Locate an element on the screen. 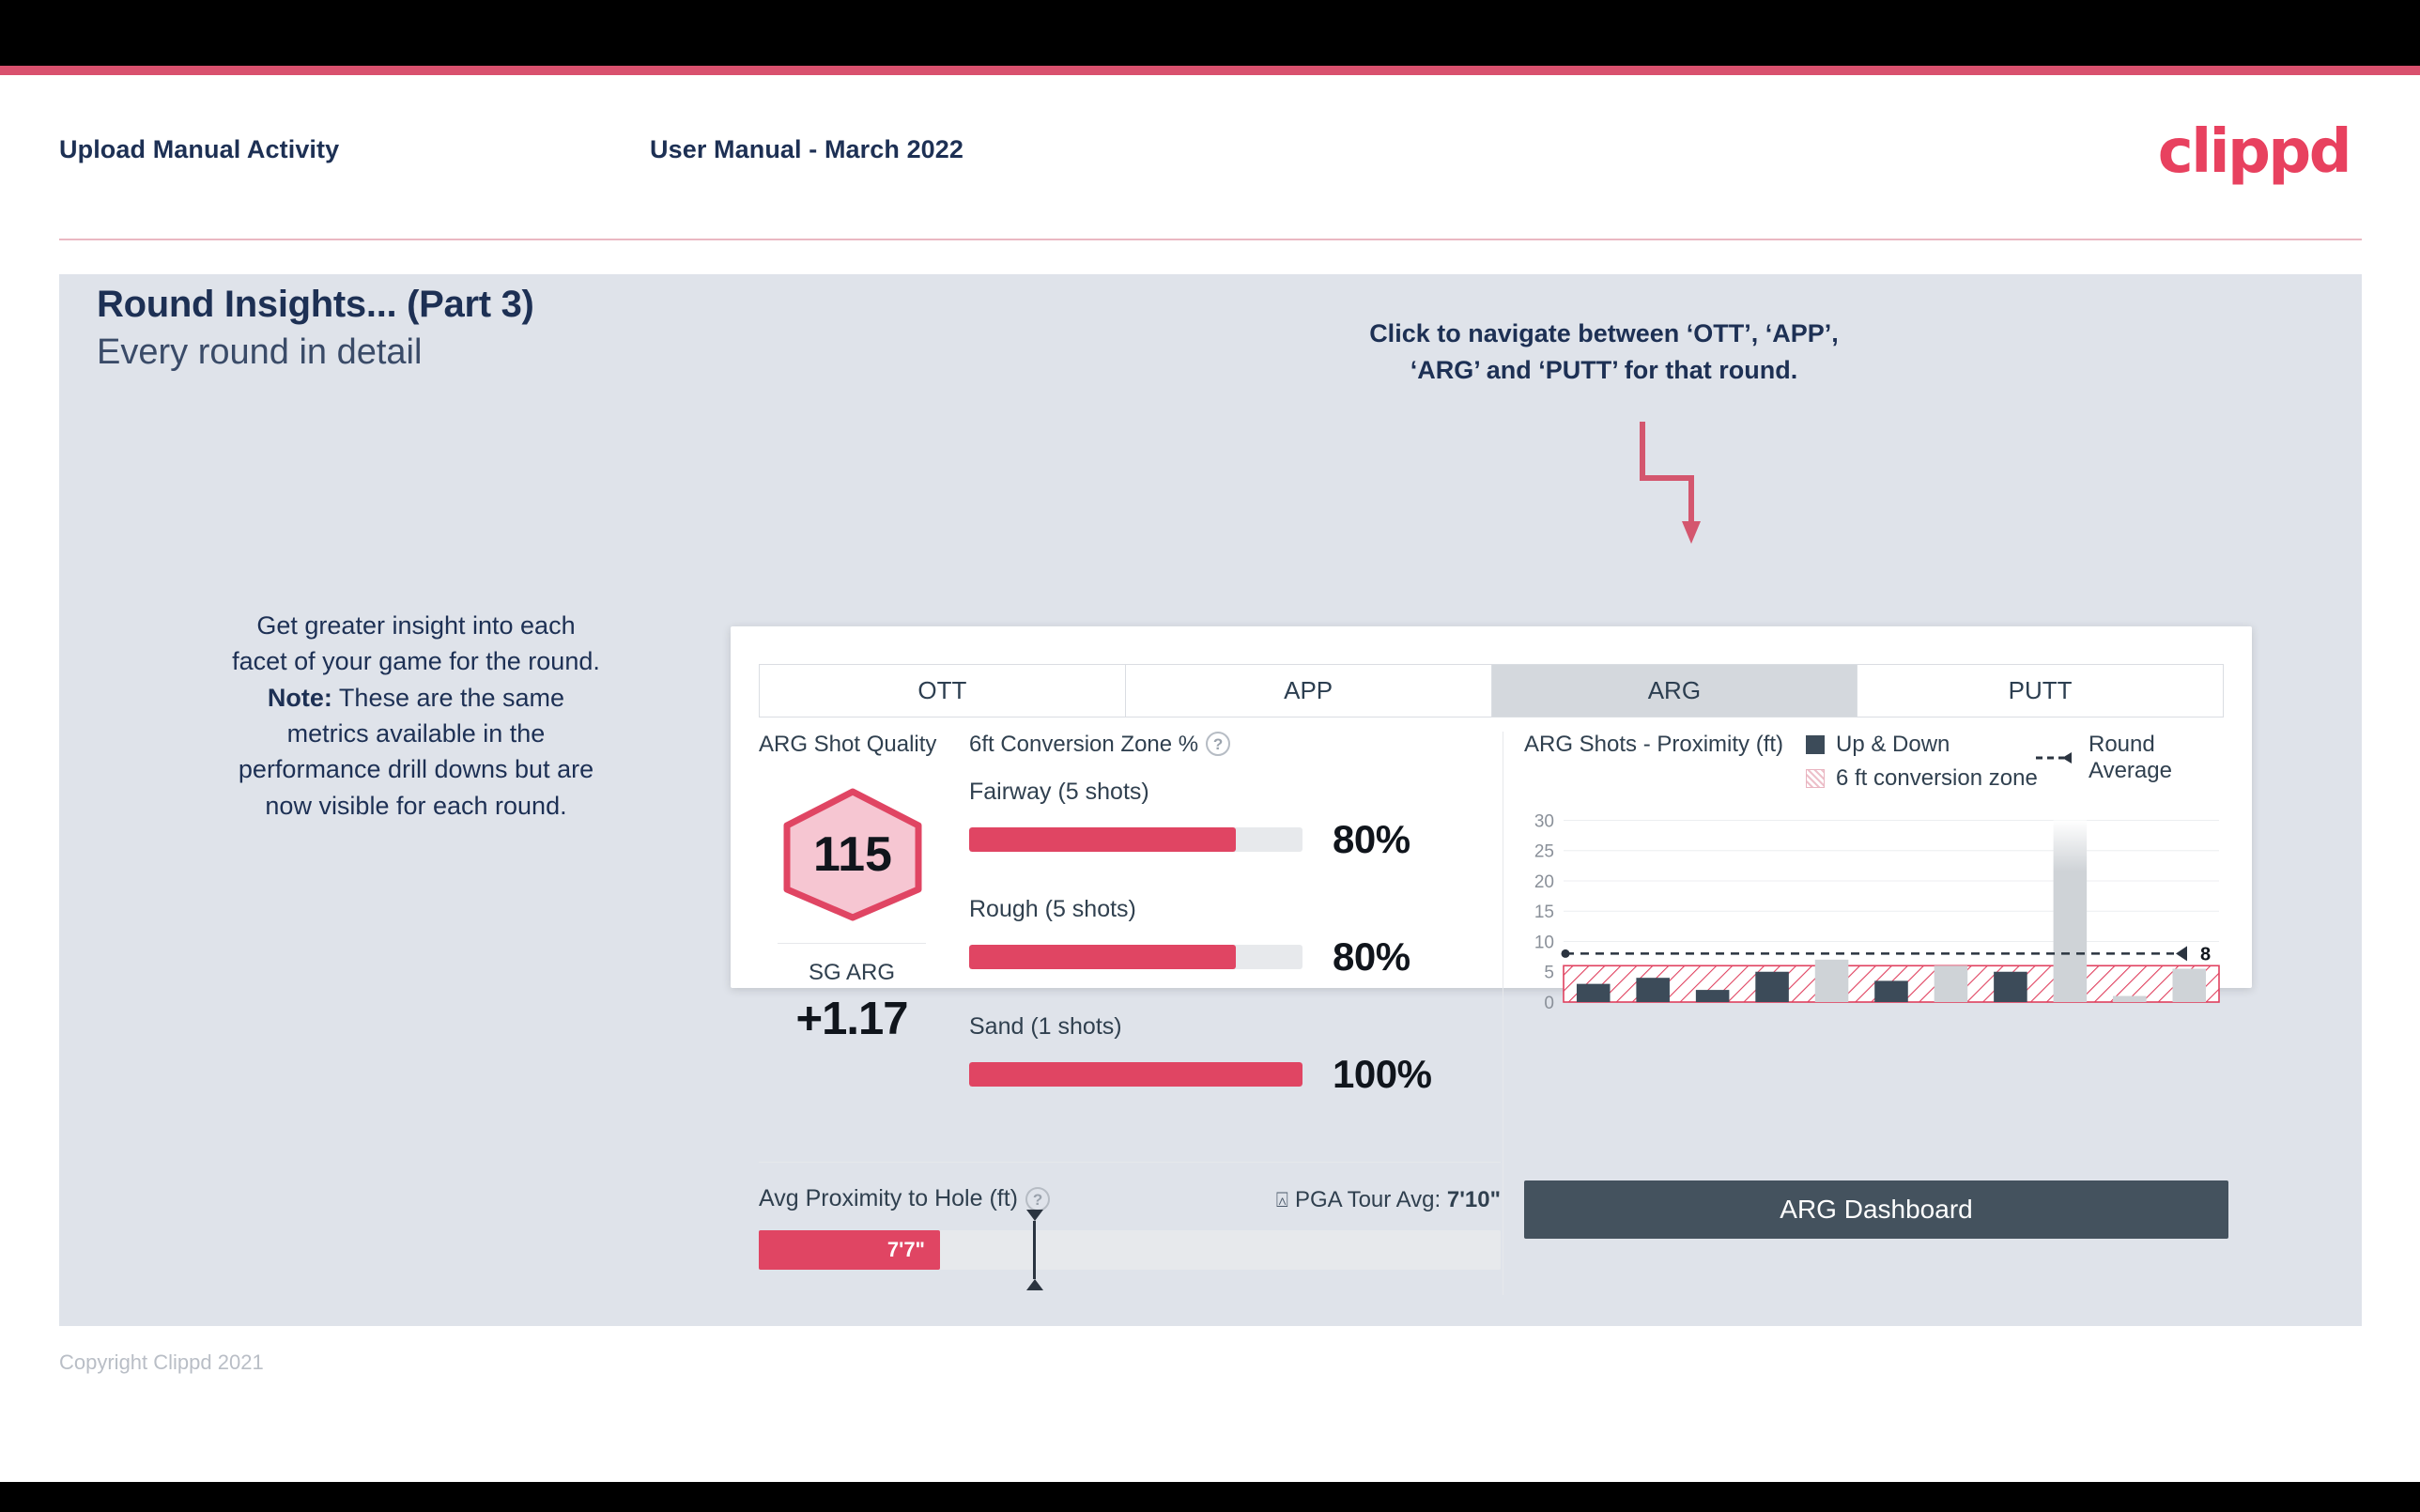 The image size is (2420, 1512). y-axis-tick-label: 25 is located at coordinates (1544, 852).